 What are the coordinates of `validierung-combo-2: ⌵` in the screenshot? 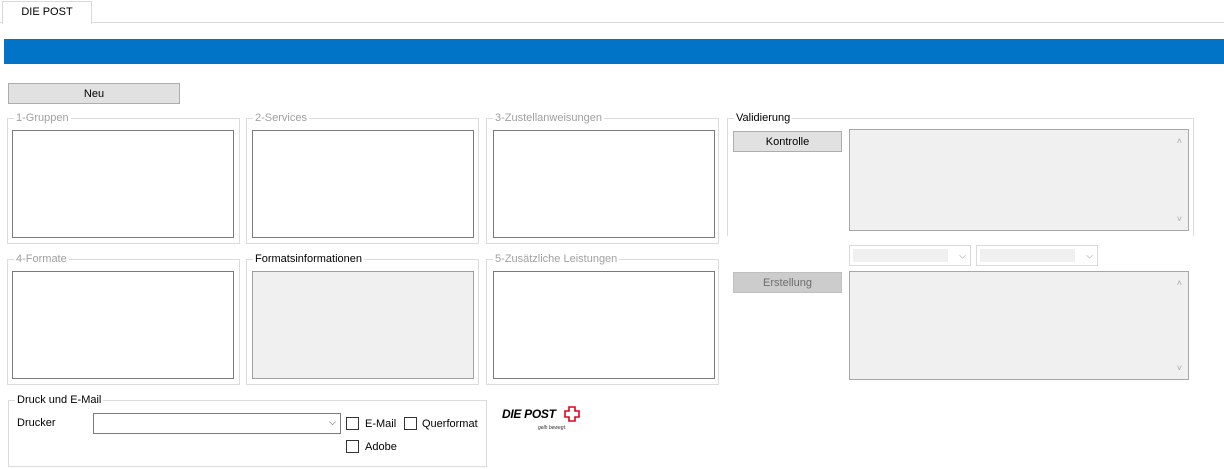 It's located at (1037, 255).